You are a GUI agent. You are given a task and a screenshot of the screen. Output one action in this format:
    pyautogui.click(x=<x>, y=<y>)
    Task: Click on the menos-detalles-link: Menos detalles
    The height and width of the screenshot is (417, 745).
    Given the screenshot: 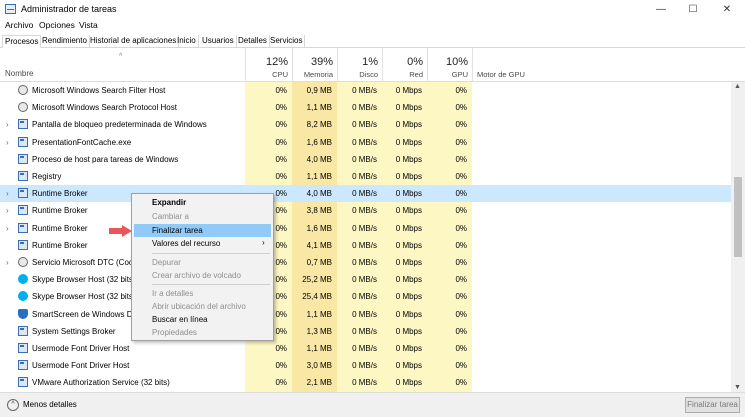 What is the action you would take?
    pyautogui.click(x=50, y=404)
    